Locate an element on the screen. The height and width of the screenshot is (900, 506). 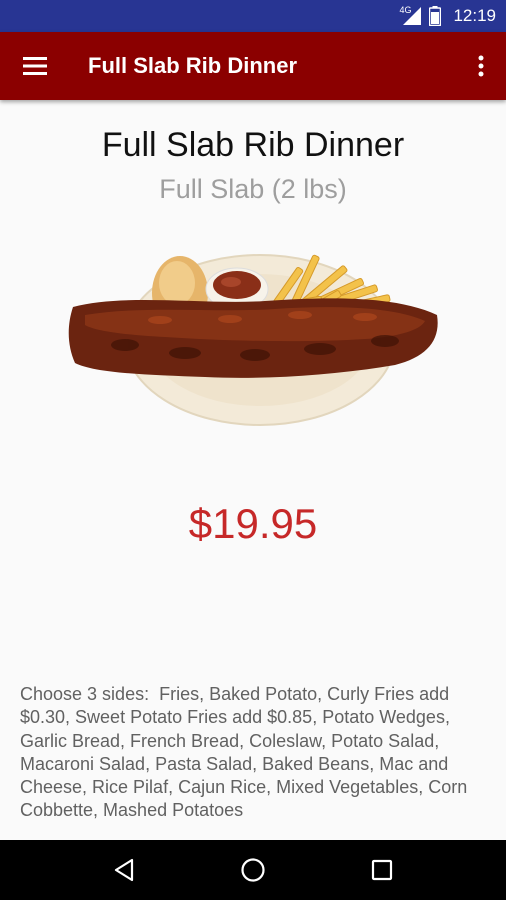
network-type: 4G is located at coordinates (405, 10).